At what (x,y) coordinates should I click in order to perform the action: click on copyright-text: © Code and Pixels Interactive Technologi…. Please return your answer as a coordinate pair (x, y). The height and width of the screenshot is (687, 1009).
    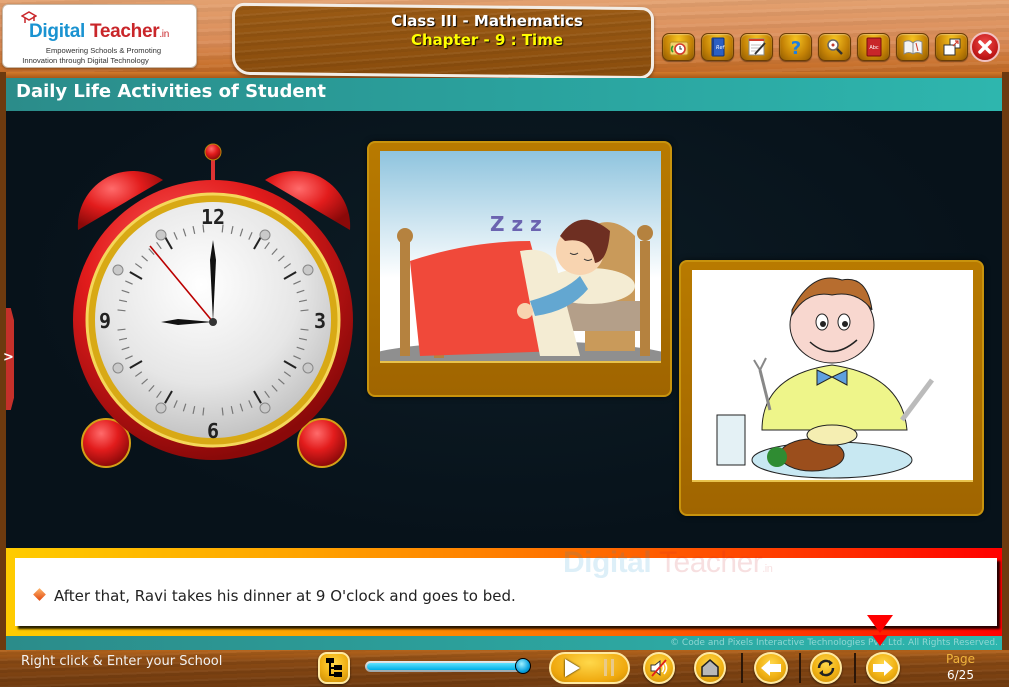
    Looking at the image, I should click on (834, 643).